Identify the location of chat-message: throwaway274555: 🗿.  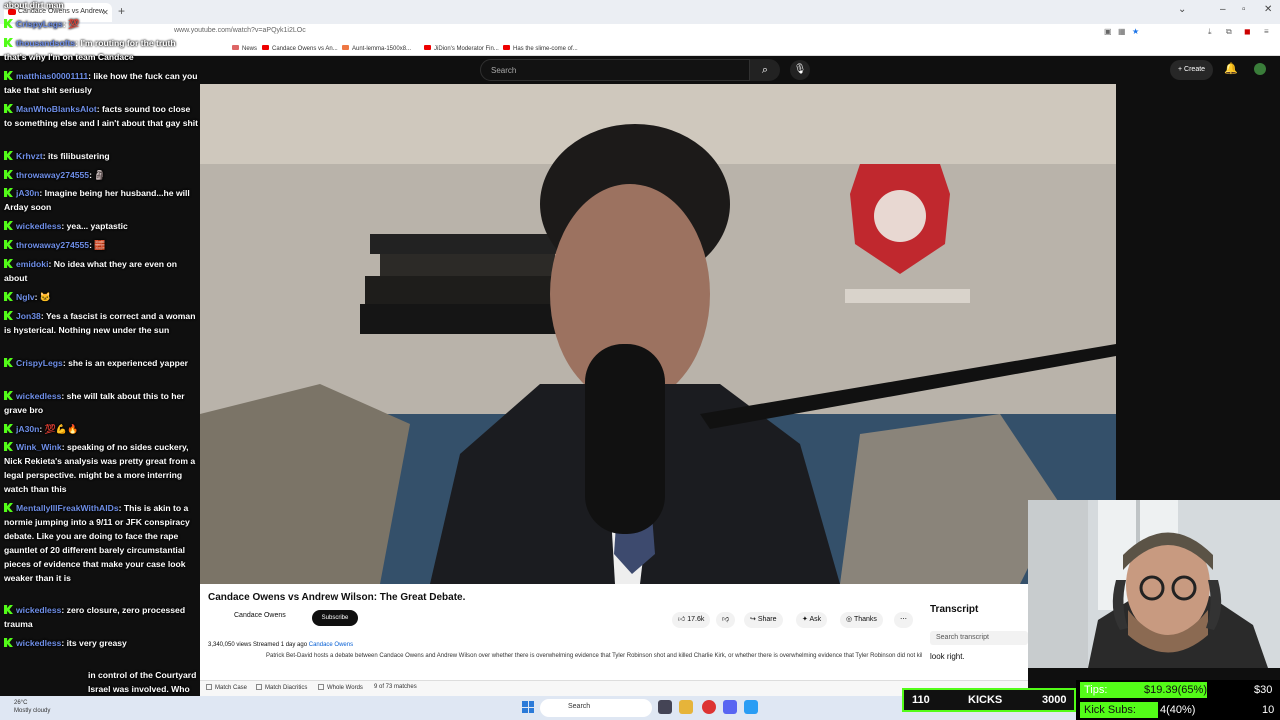
(101, 175).